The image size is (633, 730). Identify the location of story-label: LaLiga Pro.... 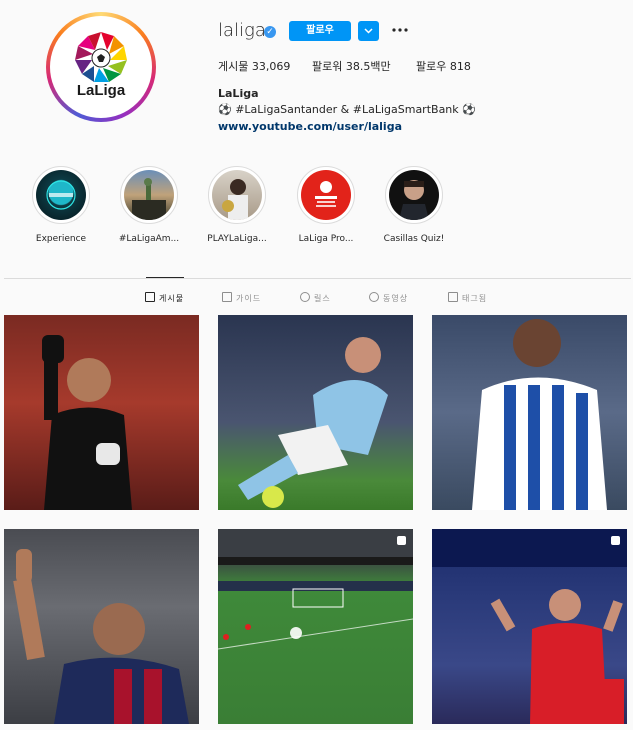
(326, 239).